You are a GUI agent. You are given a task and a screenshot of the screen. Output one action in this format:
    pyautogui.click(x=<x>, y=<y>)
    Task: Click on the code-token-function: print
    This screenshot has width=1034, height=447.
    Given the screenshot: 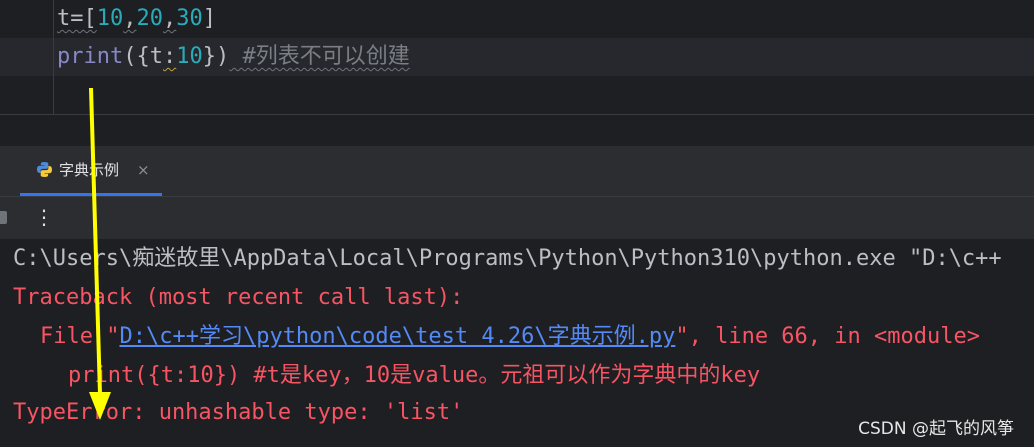 What is the action you would take?
    pyautogui.click(x=90, y=56)
    